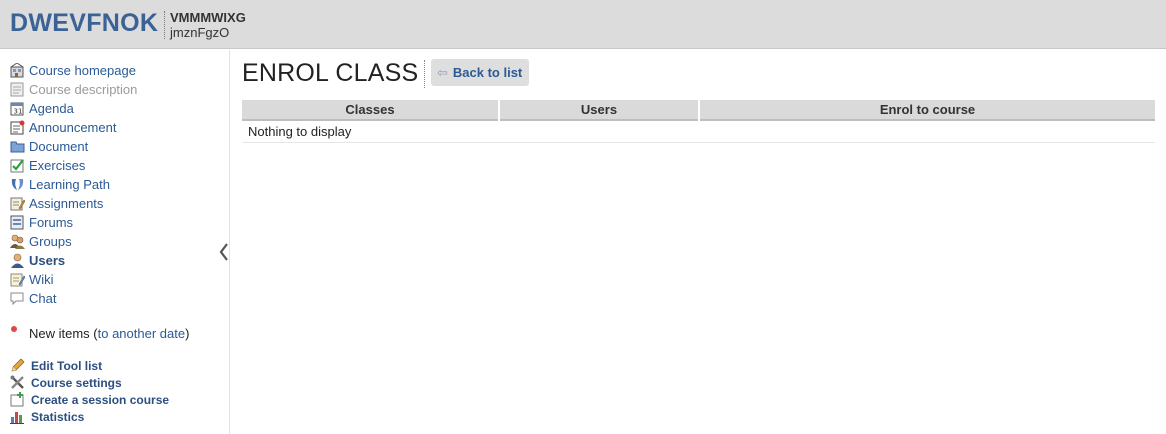 The image size is (1166, 434). Describe the element at coordinates (599, 110) in the screenshot. I see `column-header-users: Users` at that location.